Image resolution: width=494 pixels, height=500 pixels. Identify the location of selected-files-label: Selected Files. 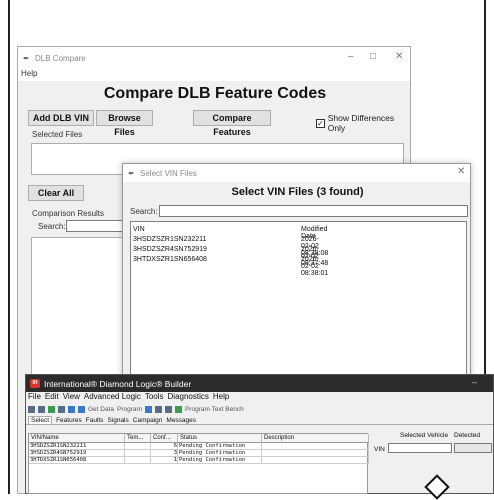
(57, 134).